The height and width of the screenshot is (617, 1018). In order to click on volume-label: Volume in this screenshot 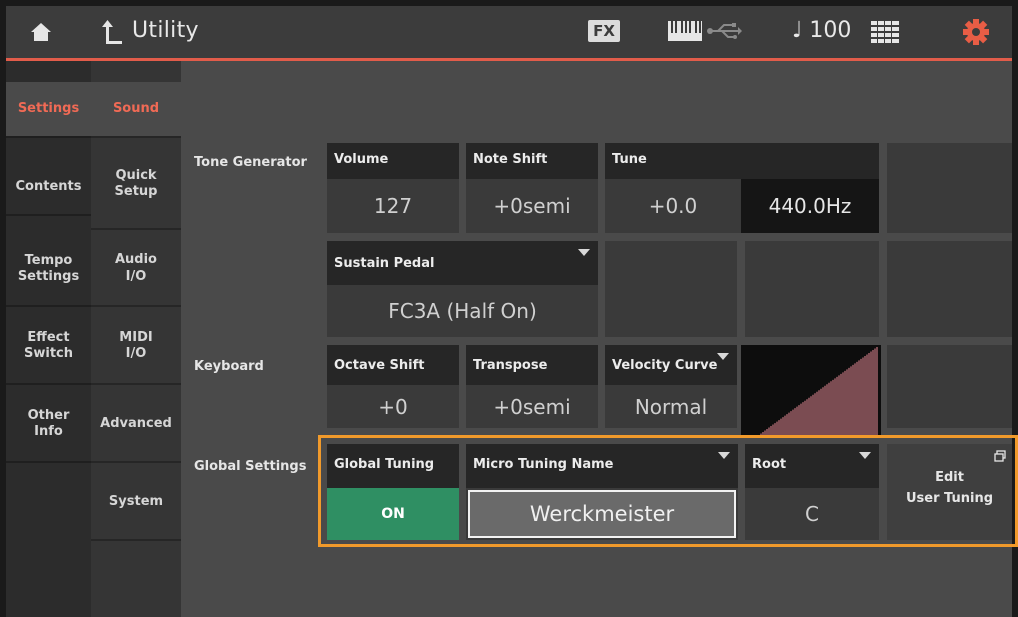, I will do `click(393, 161)`.